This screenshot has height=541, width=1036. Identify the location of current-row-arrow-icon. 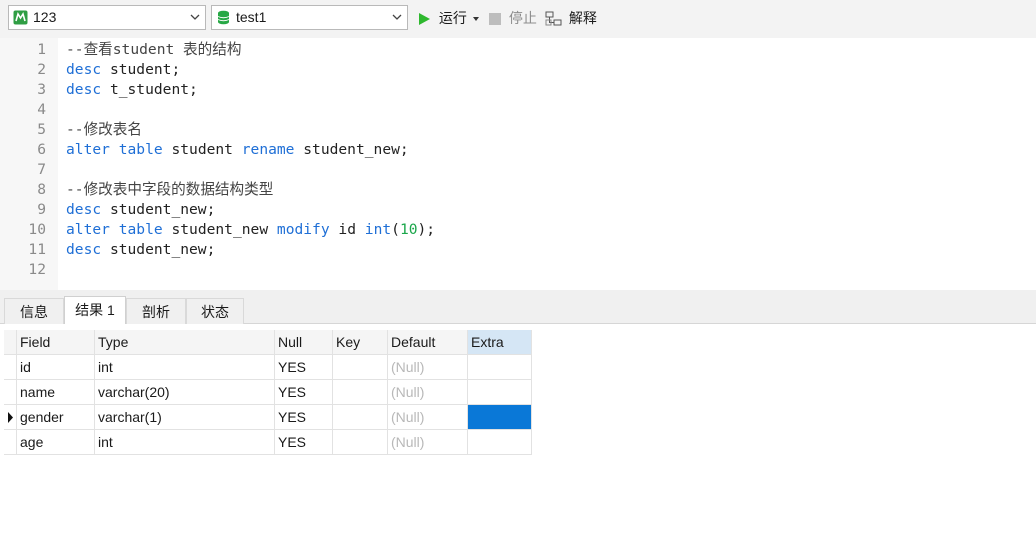
(10, 417).